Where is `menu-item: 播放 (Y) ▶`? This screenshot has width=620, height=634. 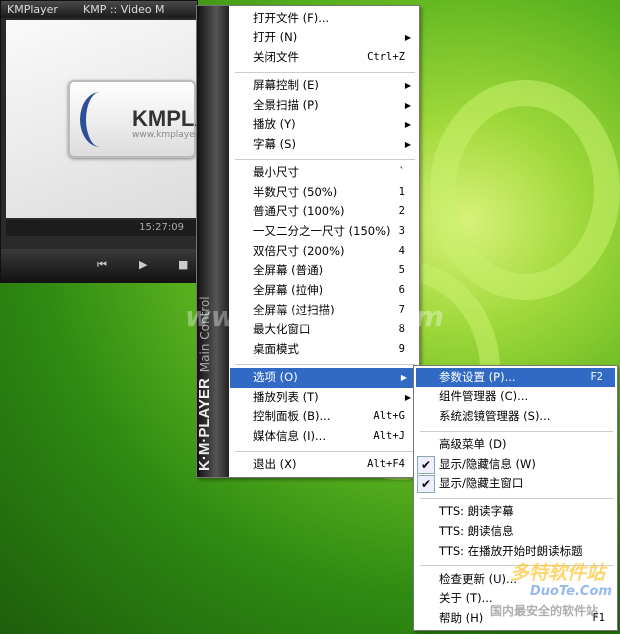
menu-item: 播放 (Y) ▶ is located at coordinates (324, 125).